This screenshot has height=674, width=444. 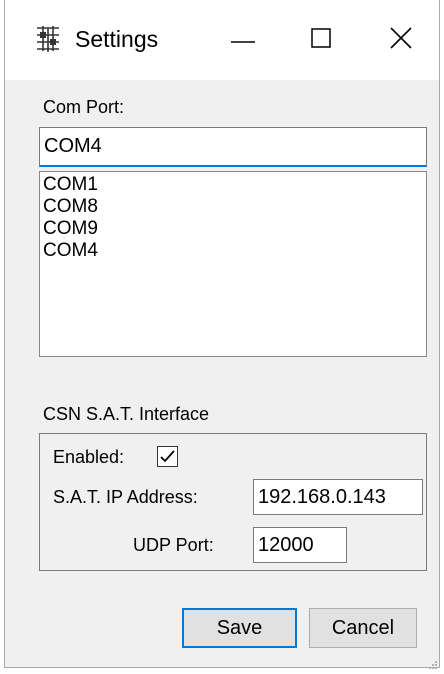 I want to click on maximize-button, so click(x=321, y=40).